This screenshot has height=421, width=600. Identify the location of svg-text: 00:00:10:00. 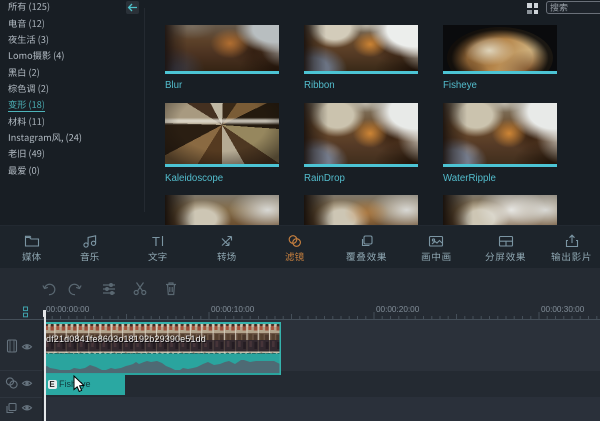
(233, 309).